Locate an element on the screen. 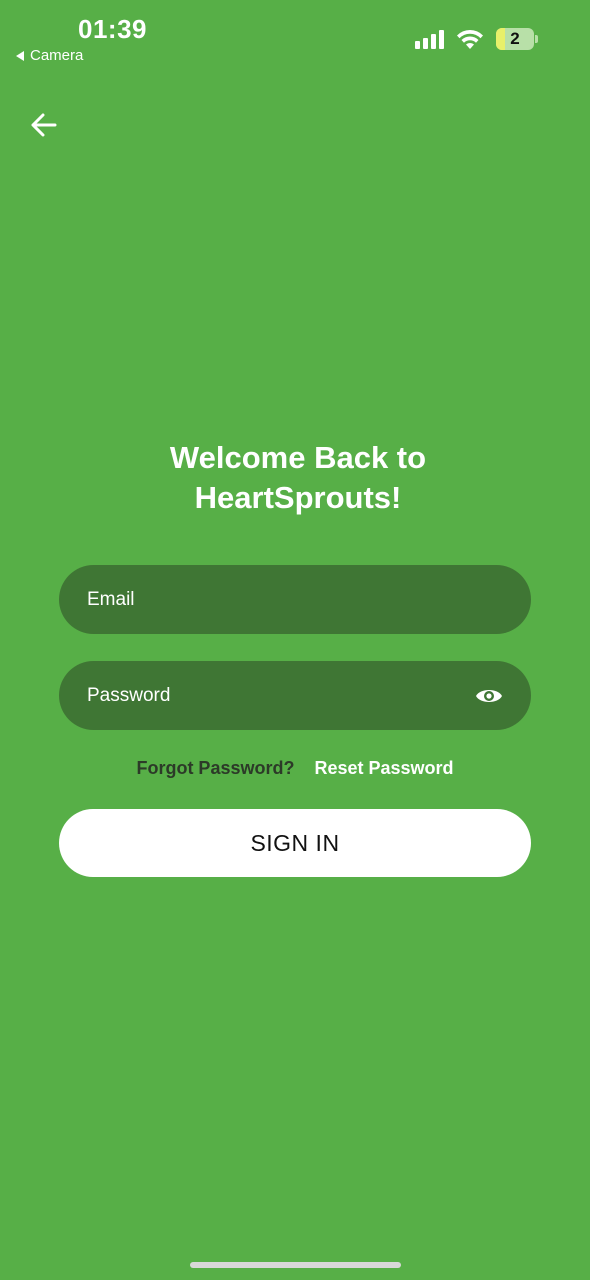 This screenshot has height=1280, width=590. home-indicator is located at coordinates (295, 1265).